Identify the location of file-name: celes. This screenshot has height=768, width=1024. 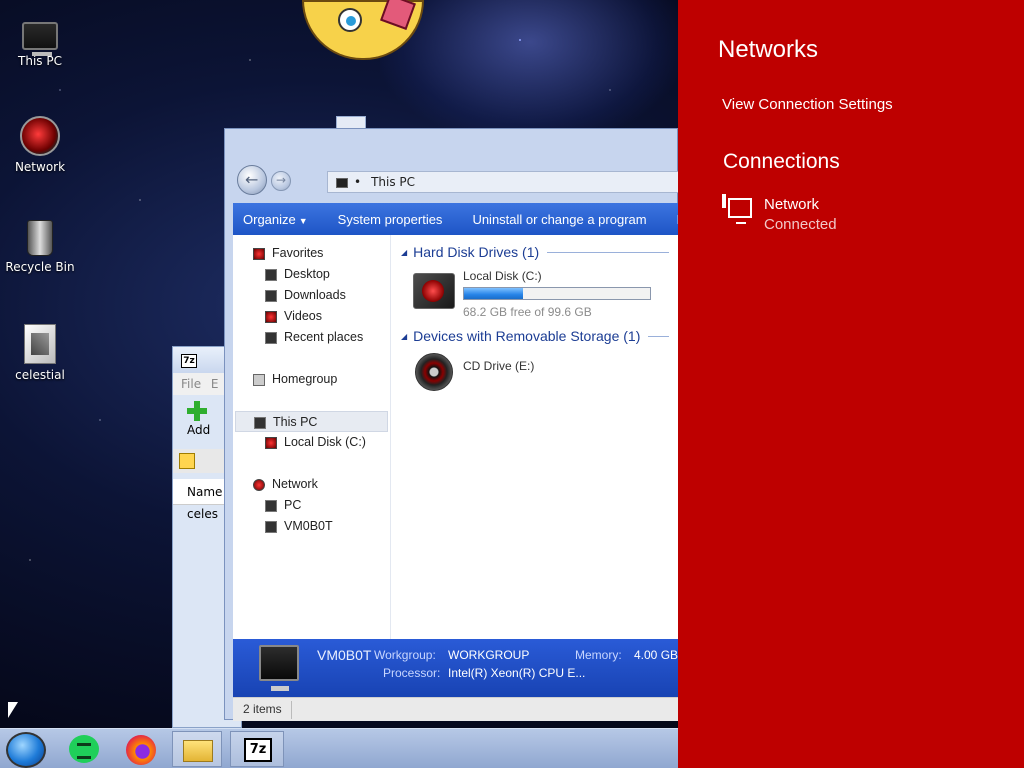
(202, 514).